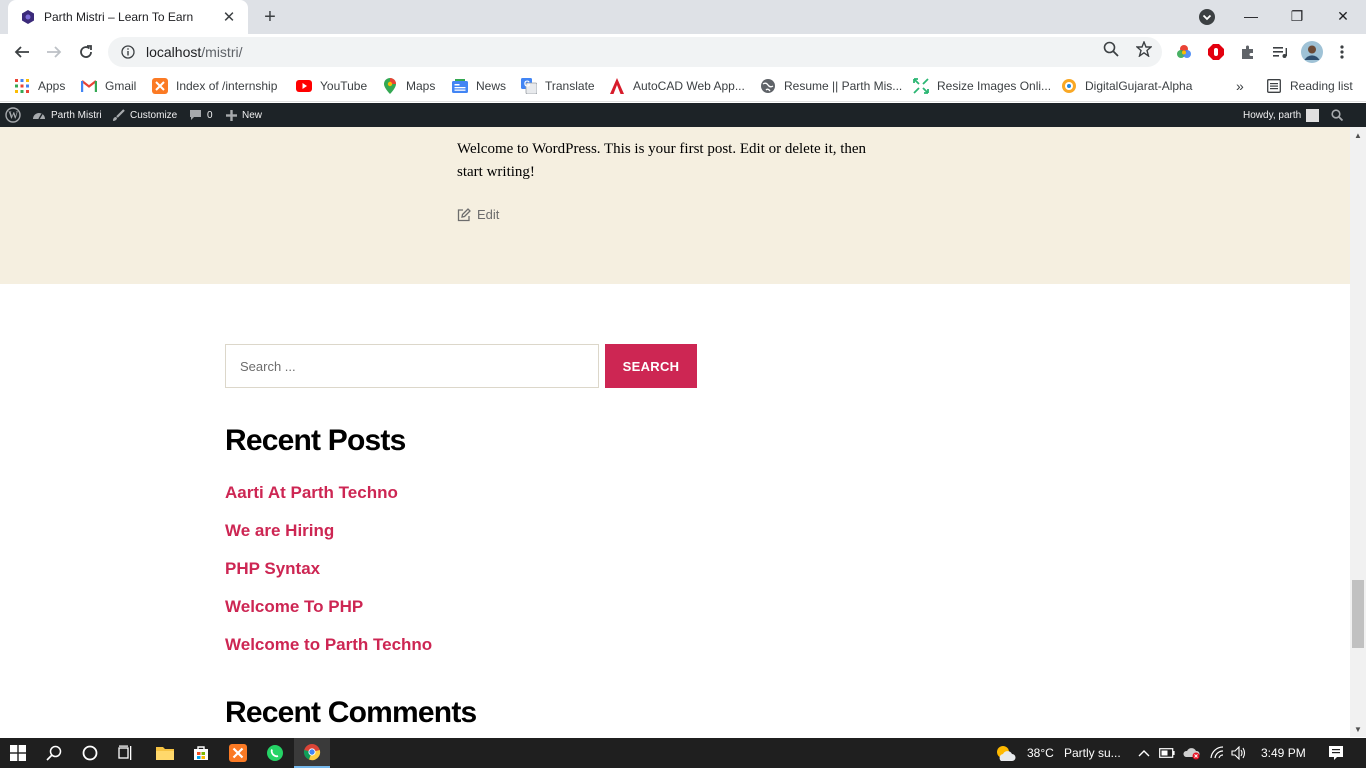 The width and height of the screenshot is (1366, 768). I want to click on bookmark-maps: Maps, so click(408, 86).